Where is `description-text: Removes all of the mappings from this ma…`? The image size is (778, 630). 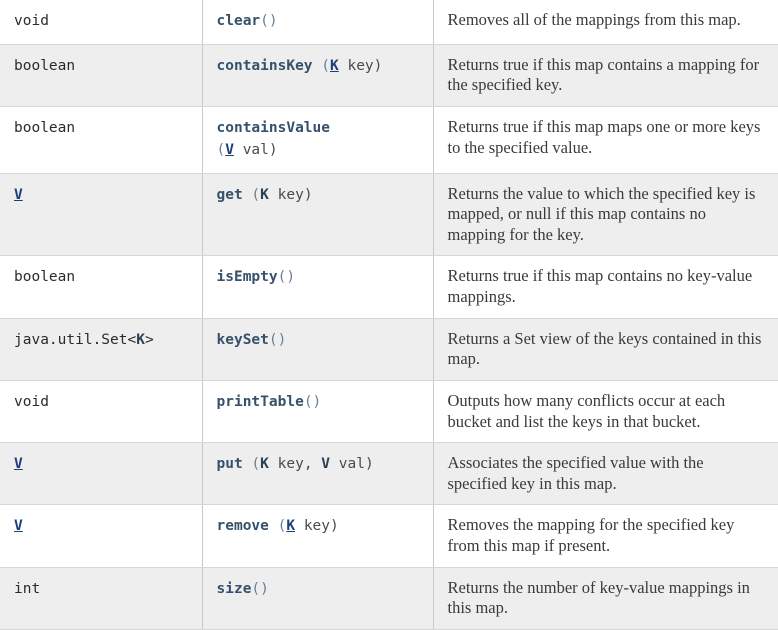
description-text: Removes all of the mappings from this ma… is located at coordinates (606, 20).